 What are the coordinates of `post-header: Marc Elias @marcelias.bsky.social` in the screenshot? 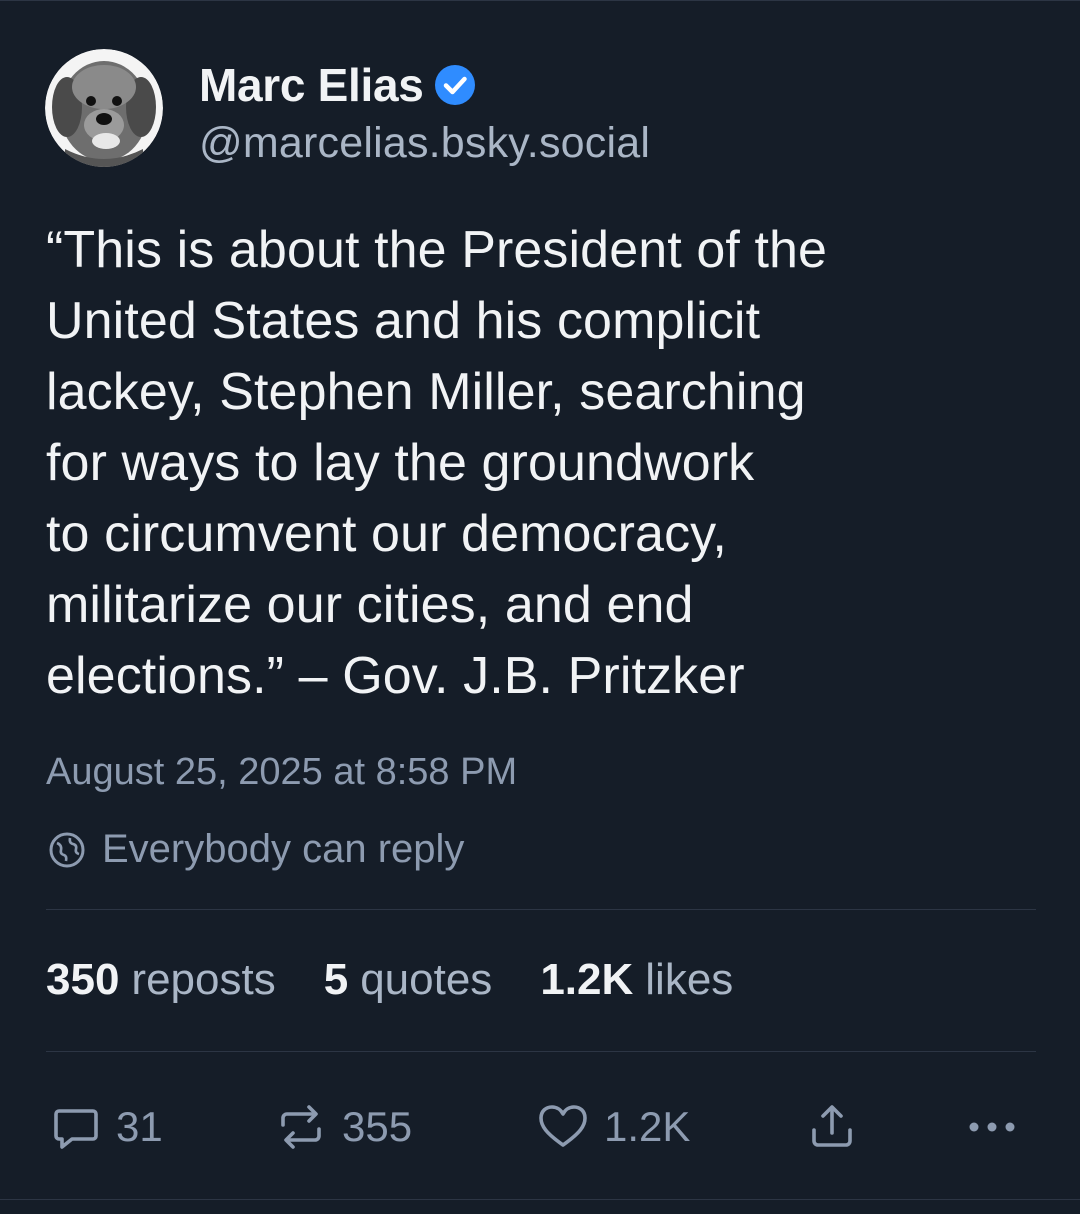 It's located at (347, 109).